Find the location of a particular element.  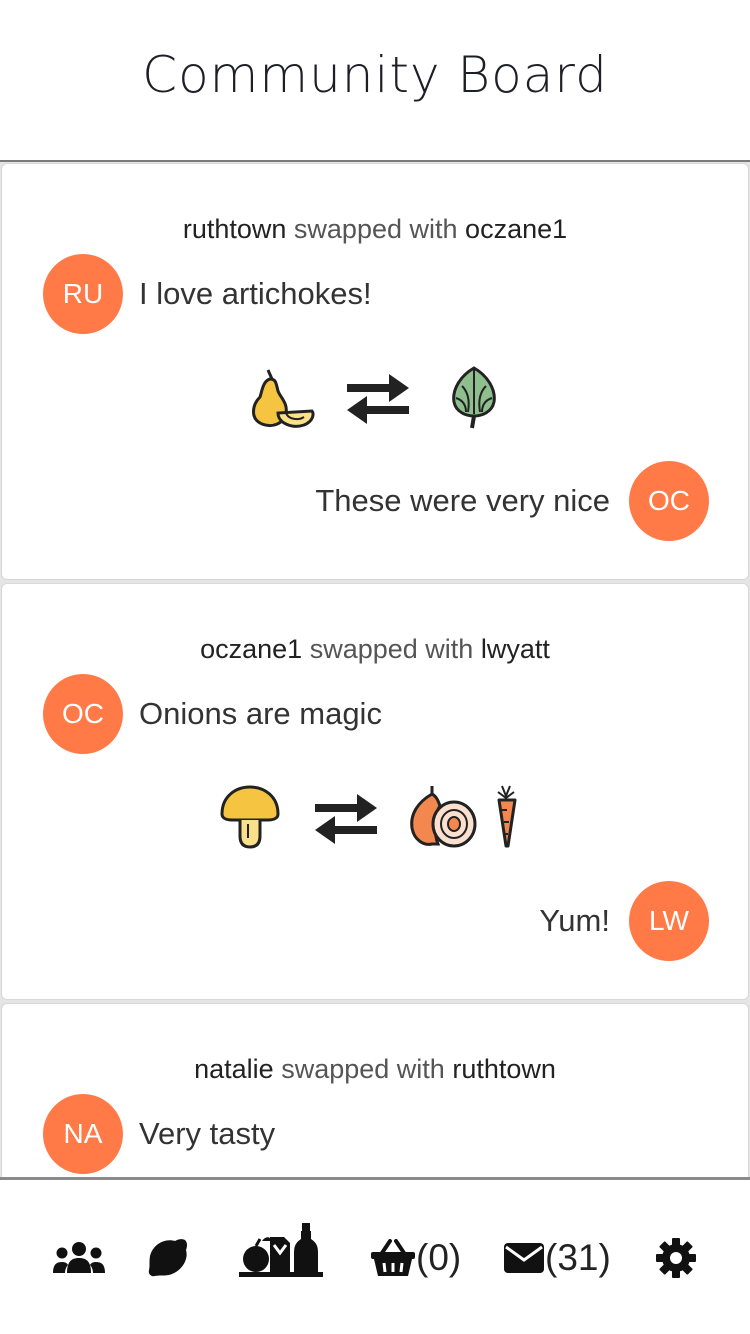

to-username: oczane1 is located at coordinates (516, 229).